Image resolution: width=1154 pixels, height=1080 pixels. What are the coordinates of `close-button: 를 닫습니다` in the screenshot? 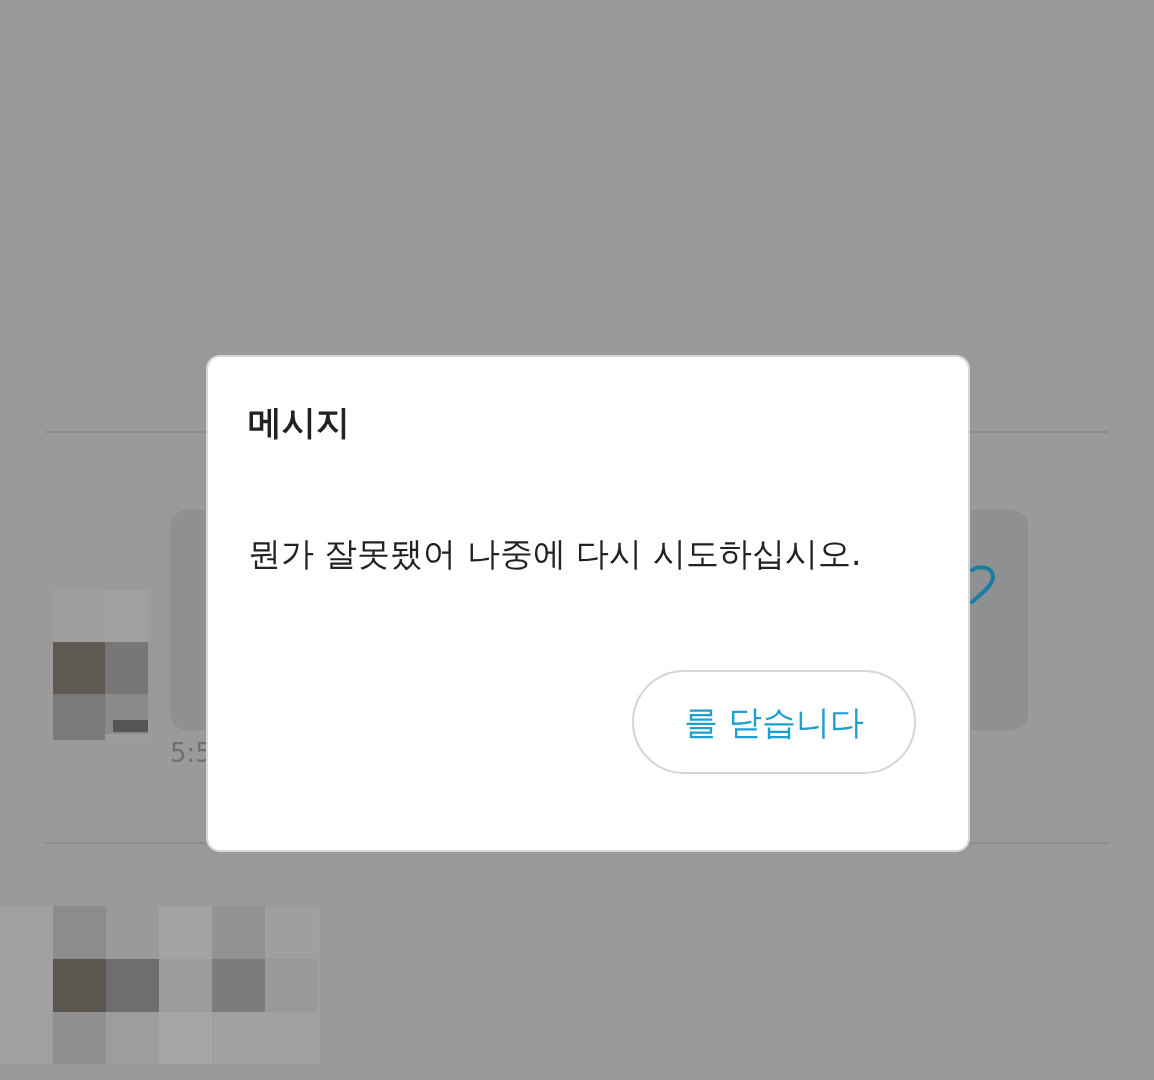 It's located at (774, 722).